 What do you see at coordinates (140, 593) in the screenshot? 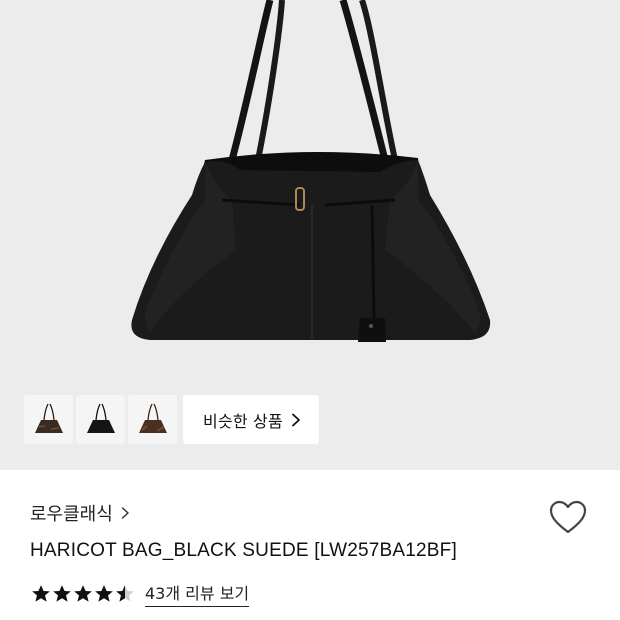
I see `rating-row: 43개 리뷰 보기` at bounding box center [140, 593].